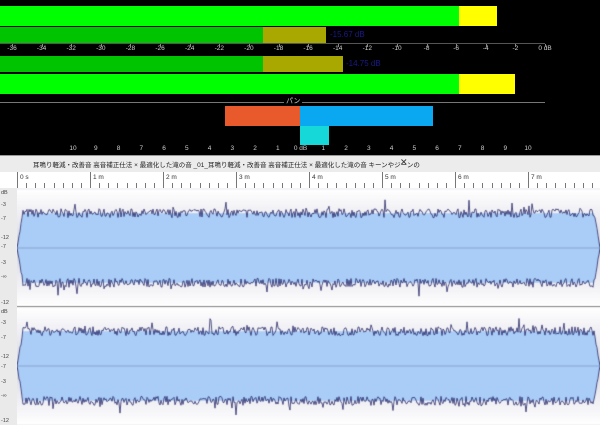 Image resolution: width=600 pixels, height=425 pixels. Describe the element at coordinates (363, 63) in the screenshot. I see `meter-right-readout: -14.75 dB` at that location.